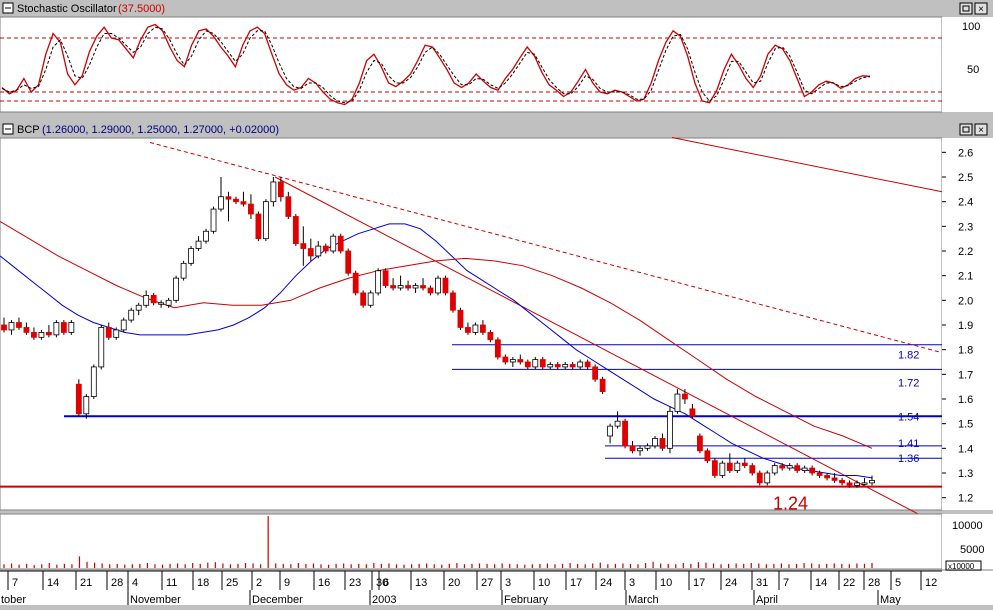 The image size is (993, 610). Describe the element at coordinates (666, 583) in the screenshot. I see `x-day-label: 10` at that location.